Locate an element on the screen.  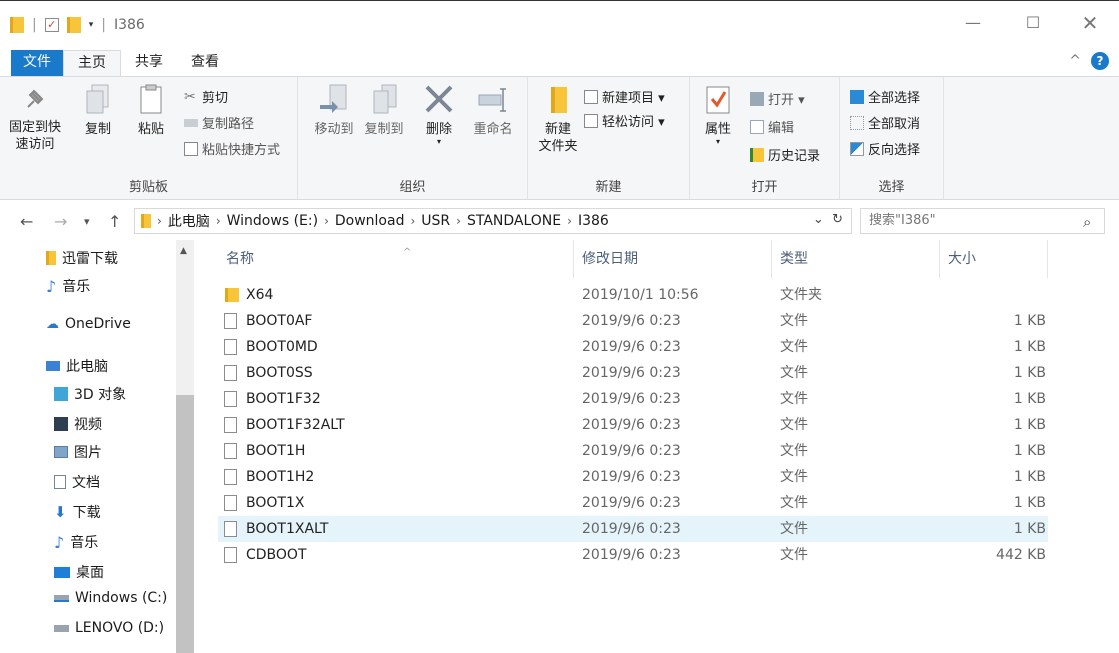
paste-button: 粘贴 is located at coordinates (151, 110).